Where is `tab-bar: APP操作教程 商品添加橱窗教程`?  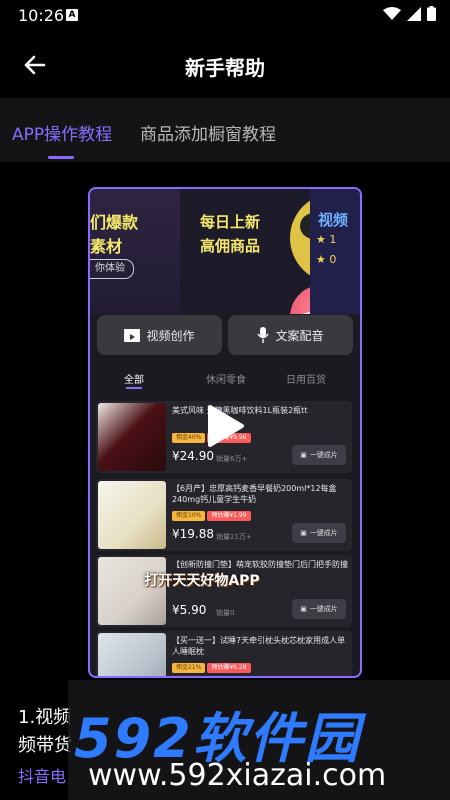 tab-bar: APP操作教程 商品添加橱窗教程 is located at coordinates (225, 130).